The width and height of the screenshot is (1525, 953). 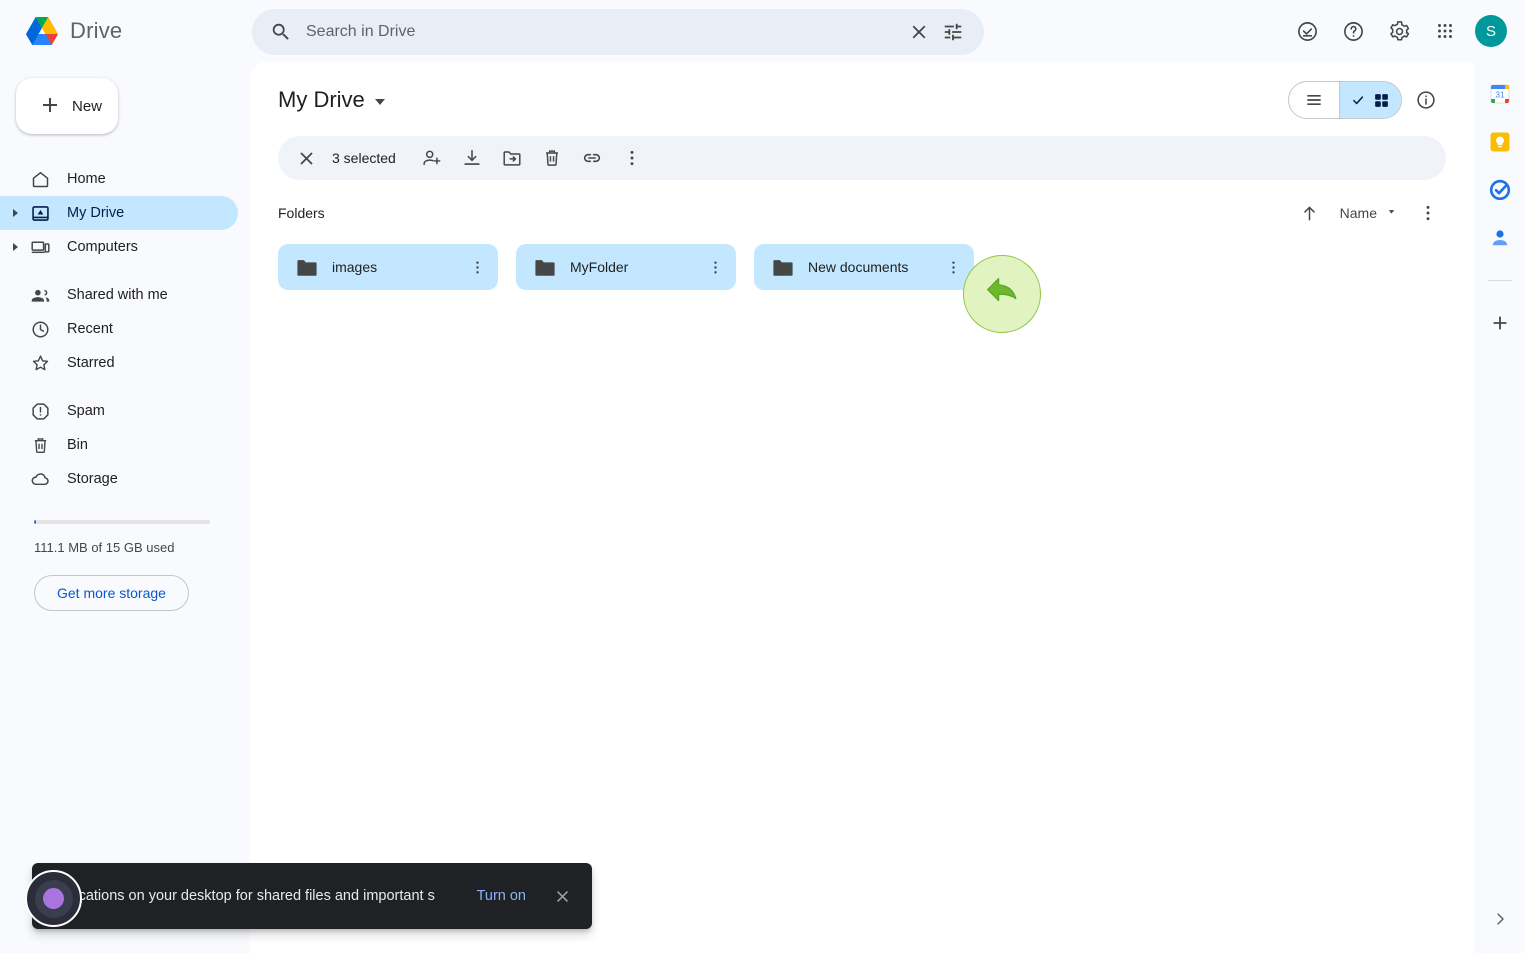 I want to click on folder-name: MyFolder, so click(x=599, y=267).